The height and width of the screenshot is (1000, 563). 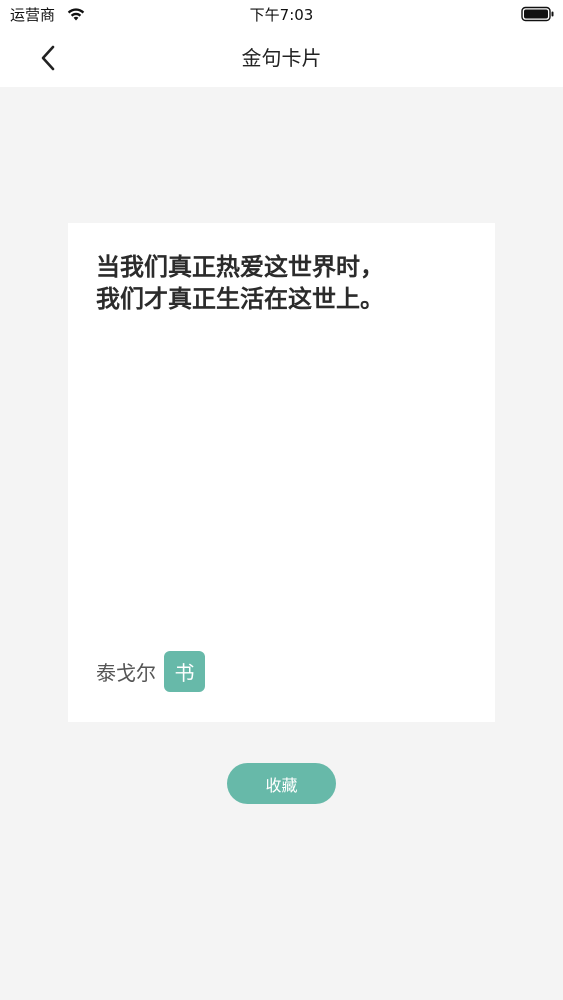 I want to click on chevron-left-icon, so click(x=48, y=58).